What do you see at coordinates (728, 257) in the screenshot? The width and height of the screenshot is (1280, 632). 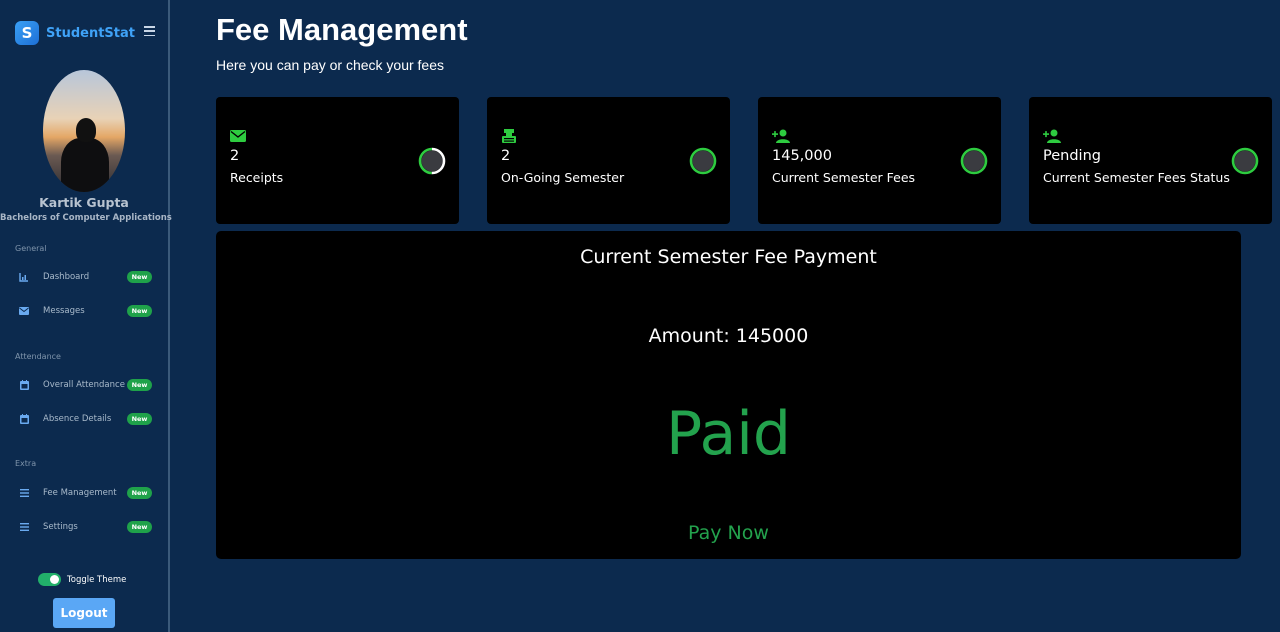 I see `payment-title: Current Semester Fee Payment` at bounding box center [728, 257].